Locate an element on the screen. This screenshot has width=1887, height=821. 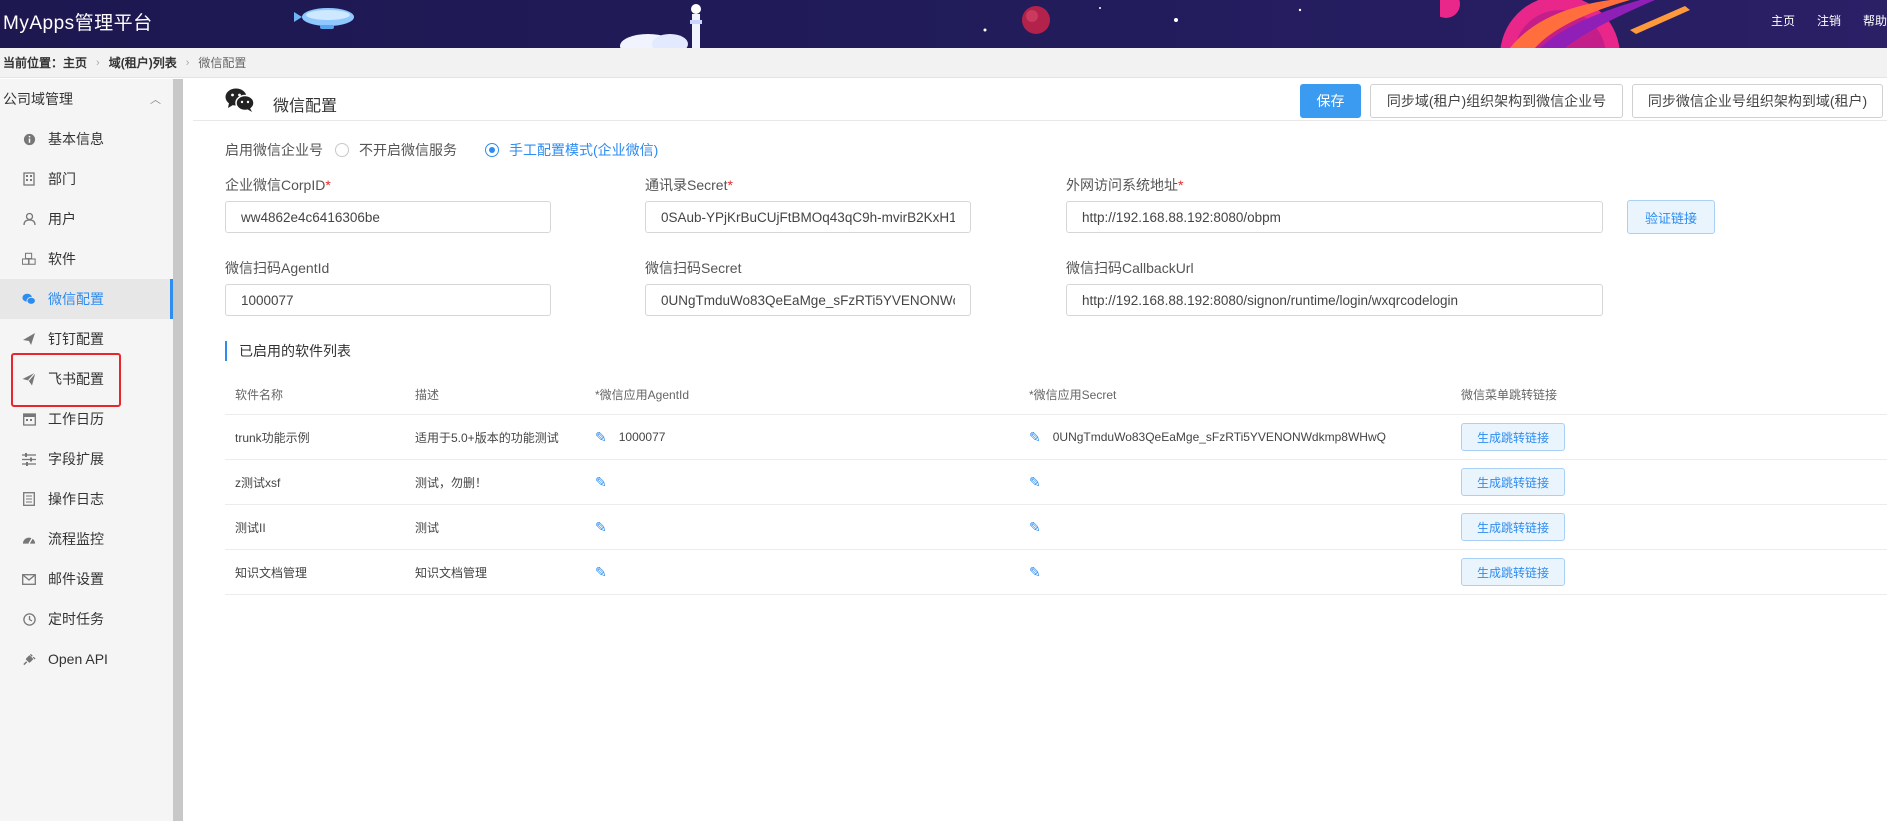
cubes-icon is located at coordinates (29, 259).